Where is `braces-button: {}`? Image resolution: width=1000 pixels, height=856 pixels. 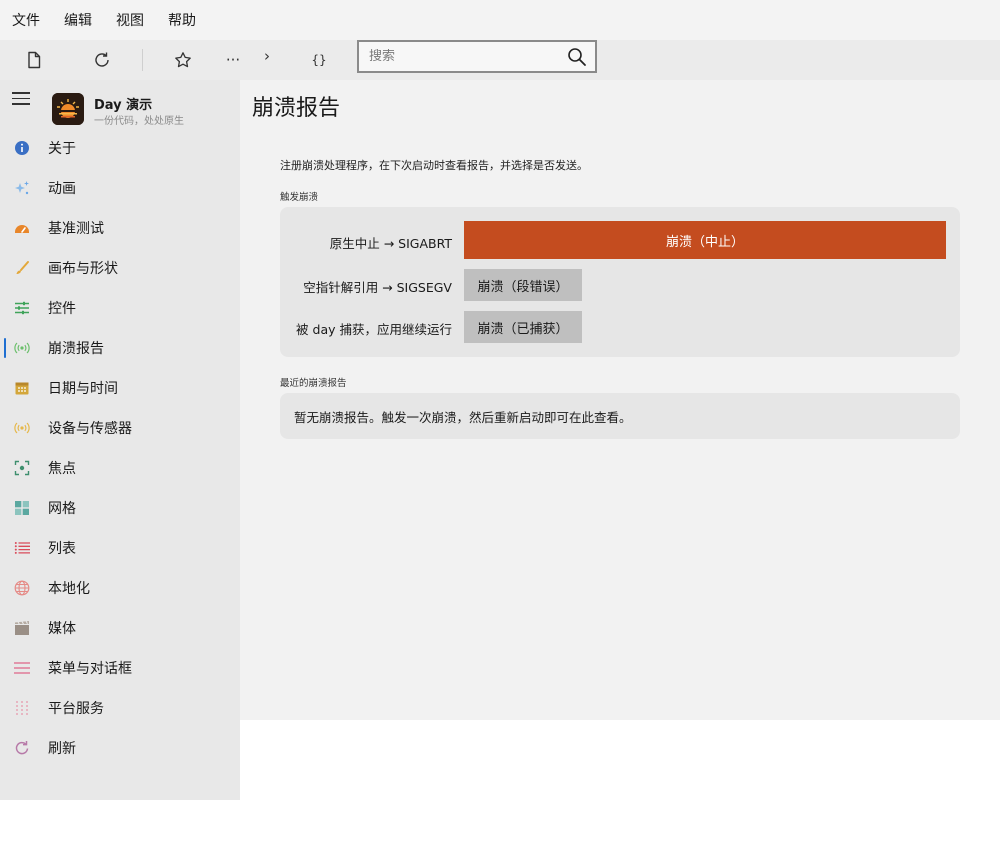
braces-button: {} is located at coordinates (319, 60).